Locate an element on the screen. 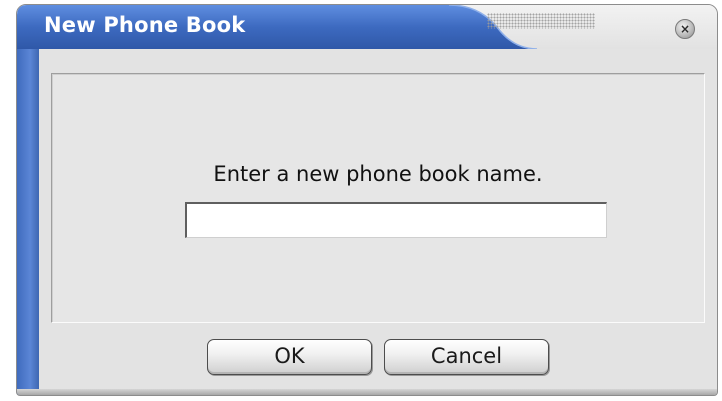  close-button: × is located at coordinates (685, 29).